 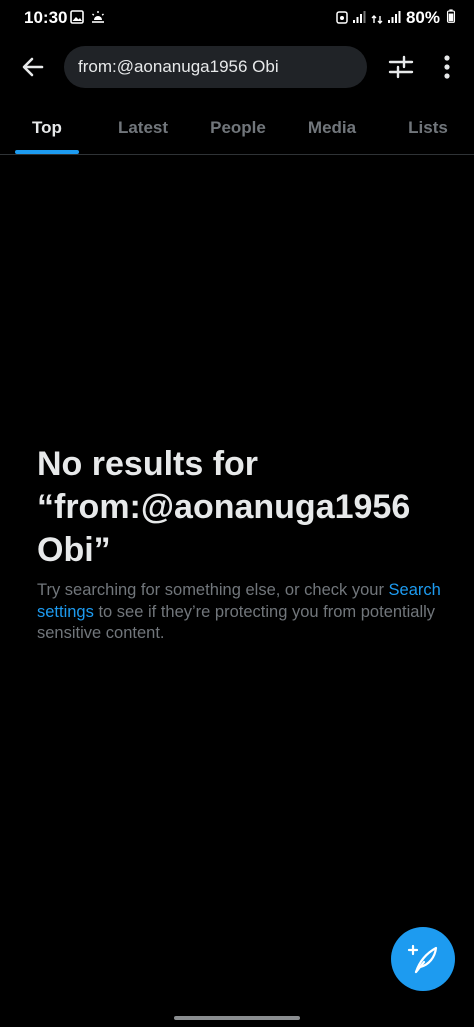 I want to click on tab-latest: Latest, so click(x=143, y=129).